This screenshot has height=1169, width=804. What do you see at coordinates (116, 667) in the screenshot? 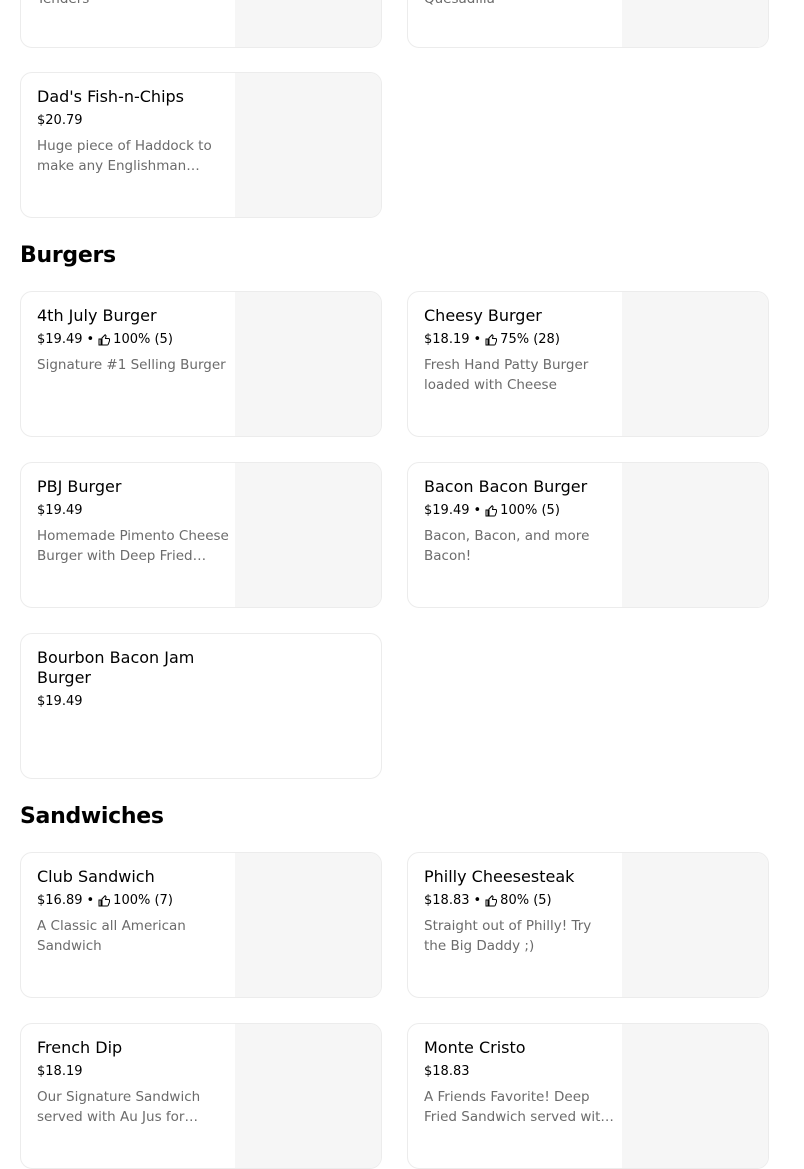
I see `menu-item-name: Bourbon Bacon Jam Burger` at bounding box center [116, 667].